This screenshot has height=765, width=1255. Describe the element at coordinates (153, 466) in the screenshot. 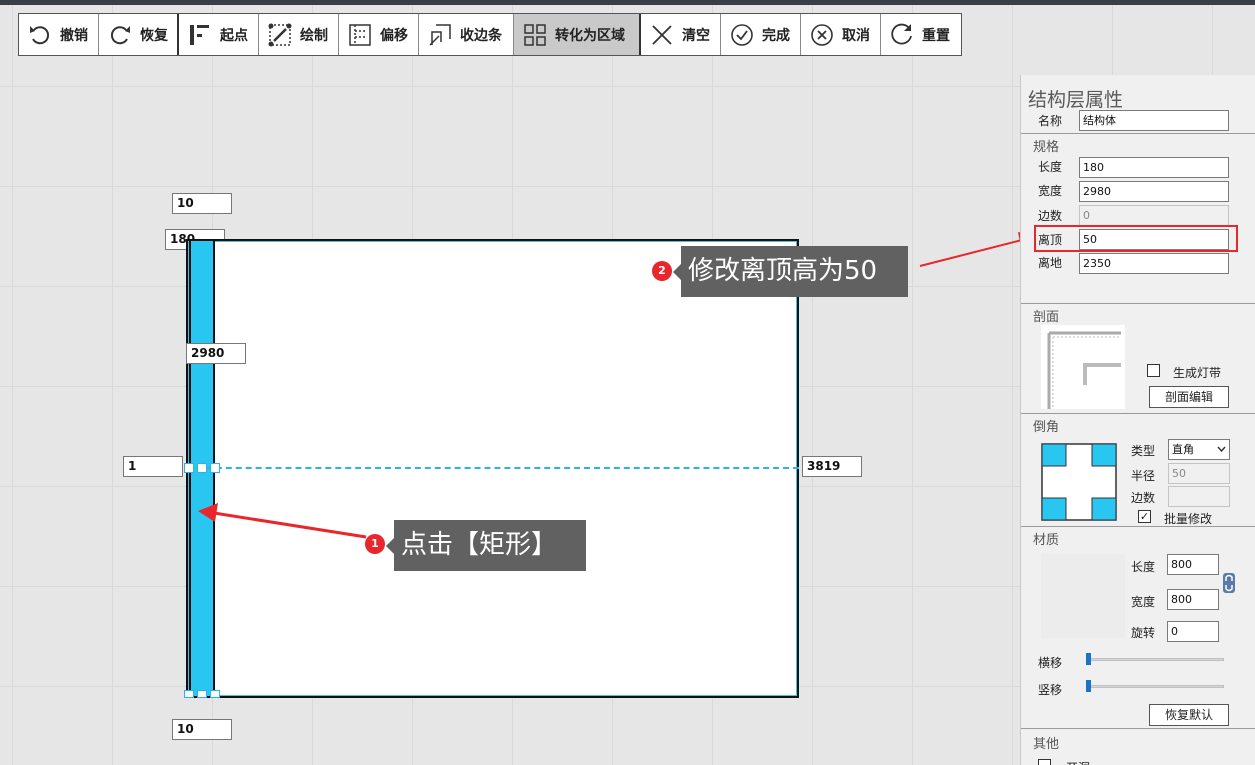

I see `dim-left-input: 1` at that location.